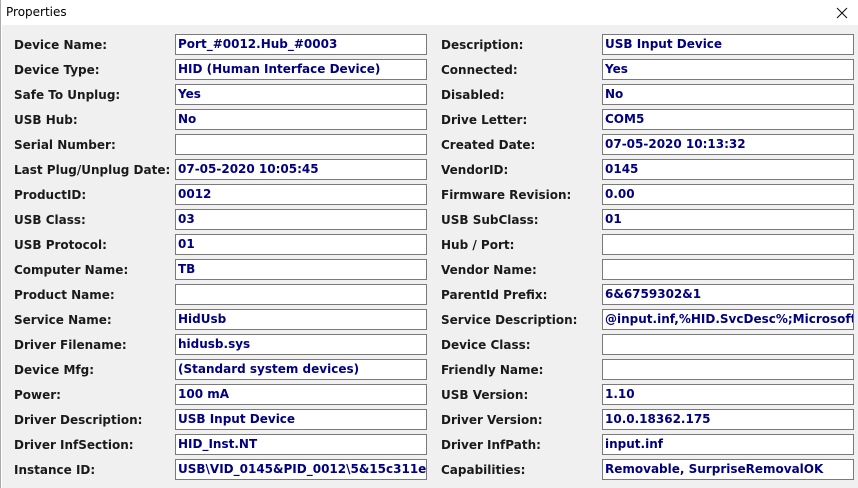 The width and height of the screenshot is (858, 488). I want to click on property-value-field: USB\VID_0145&PID_0012\5&15c311e, so click(301, 469).